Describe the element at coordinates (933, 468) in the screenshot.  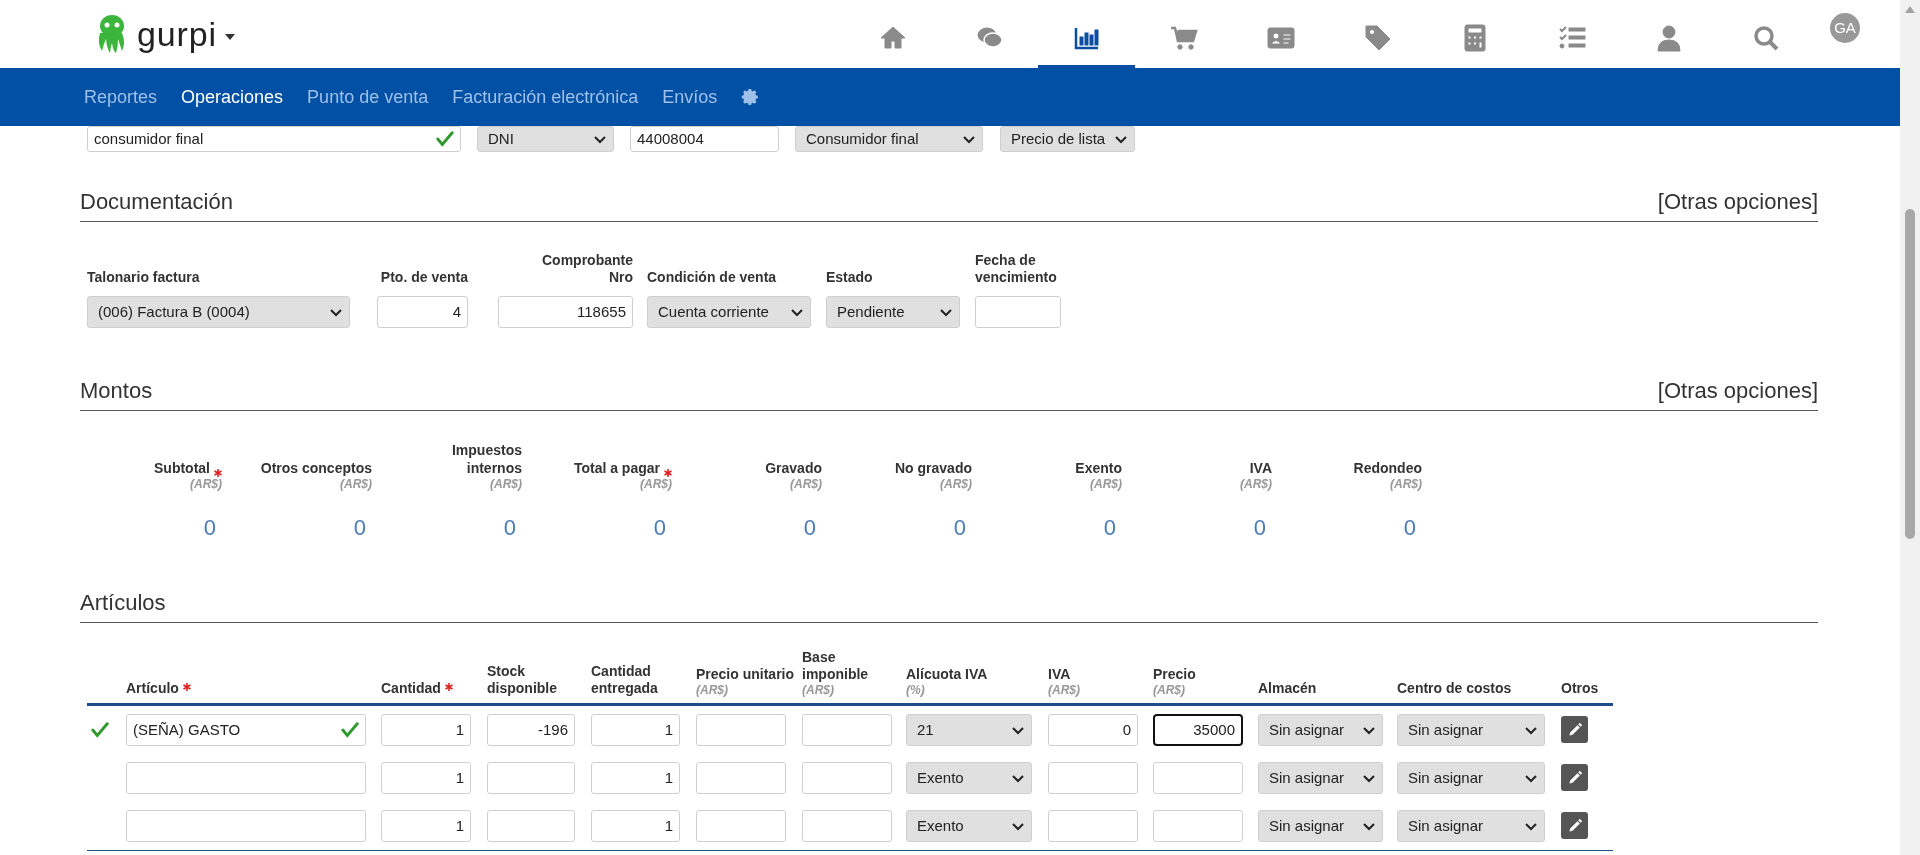
I see `field-label: No gravado` at that location.